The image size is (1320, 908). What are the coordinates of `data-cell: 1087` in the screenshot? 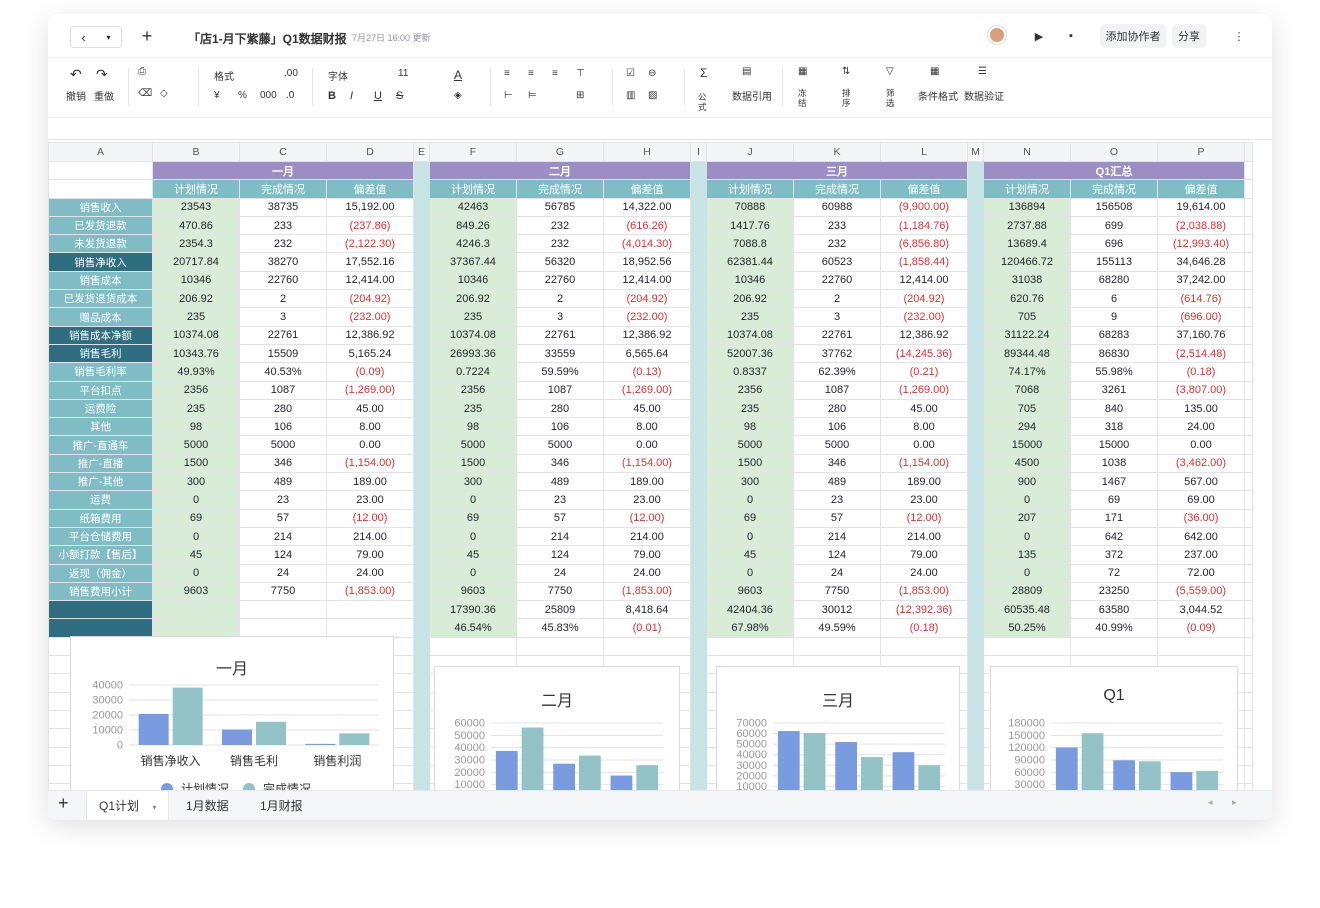 It's located at (837, 390).